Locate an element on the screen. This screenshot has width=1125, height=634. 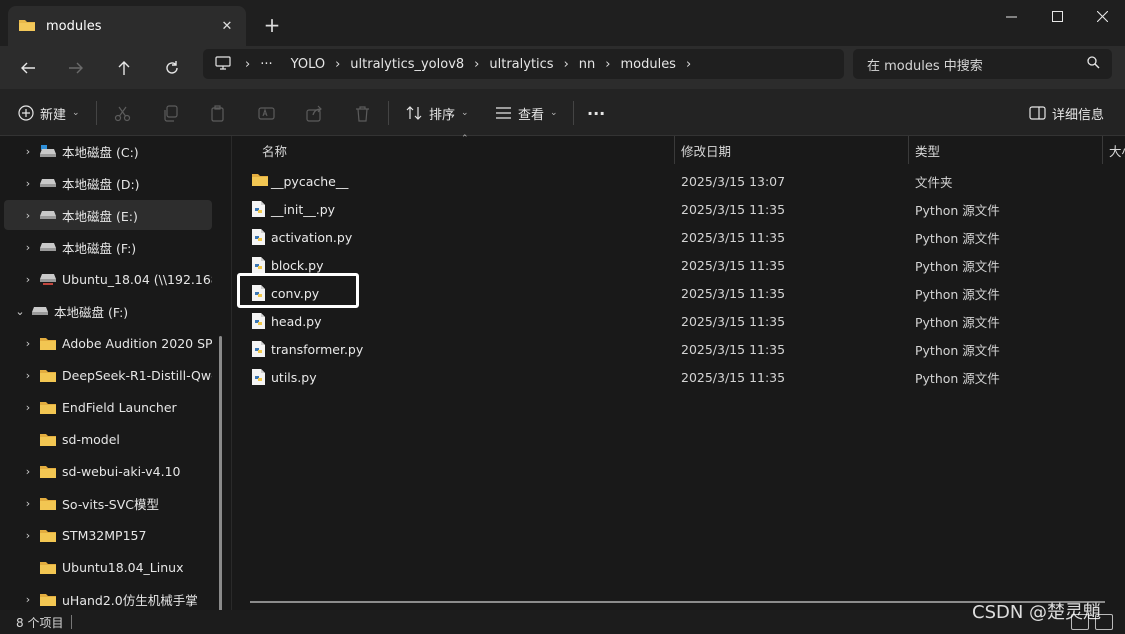
file-date: 2025/3/15 11:35 is located at coordinates (733, 237).